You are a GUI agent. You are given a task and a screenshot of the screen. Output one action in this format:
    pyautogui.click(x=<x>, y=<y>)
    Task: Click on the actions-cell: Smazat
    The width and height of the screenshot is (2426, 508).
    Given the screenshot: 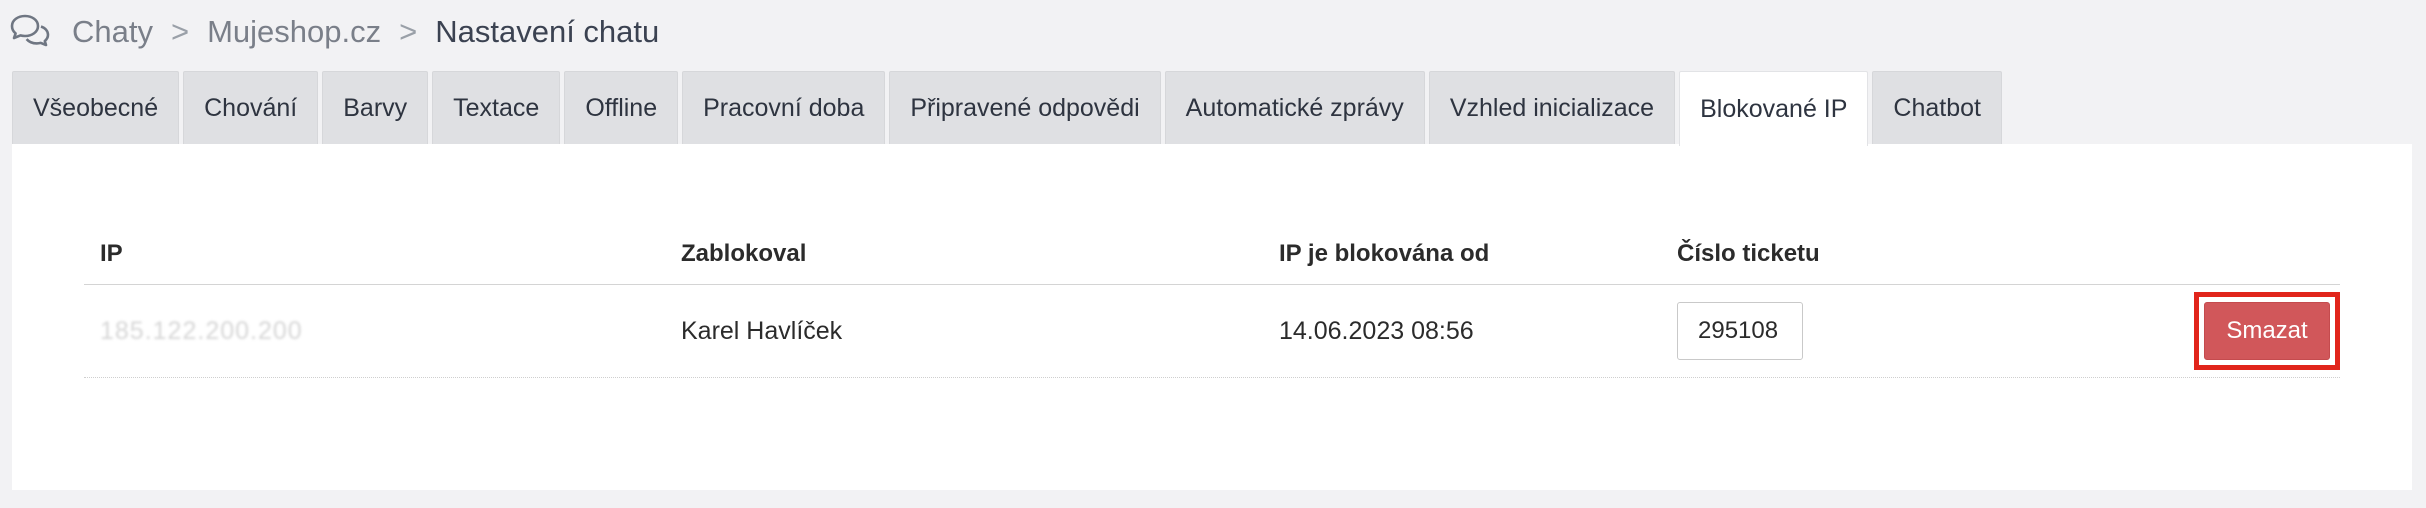 What is the action you would take?
    pyautogui.click(x=2208, y=331)
    